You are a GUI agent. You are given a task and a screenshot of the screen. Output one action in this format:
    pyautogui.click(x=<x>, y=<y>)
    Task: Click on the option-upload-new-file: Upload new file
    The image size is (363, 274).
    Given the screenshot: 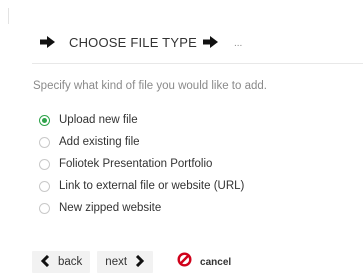 What is the action you would take?
    pyautogui.click(x=141, y=120)
    